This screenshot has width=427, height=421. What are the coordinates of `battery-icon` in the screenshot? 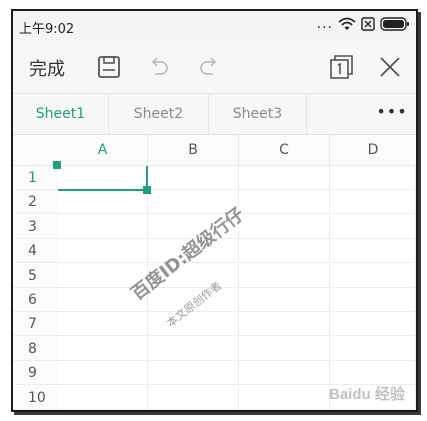 It's located at (394, 24).